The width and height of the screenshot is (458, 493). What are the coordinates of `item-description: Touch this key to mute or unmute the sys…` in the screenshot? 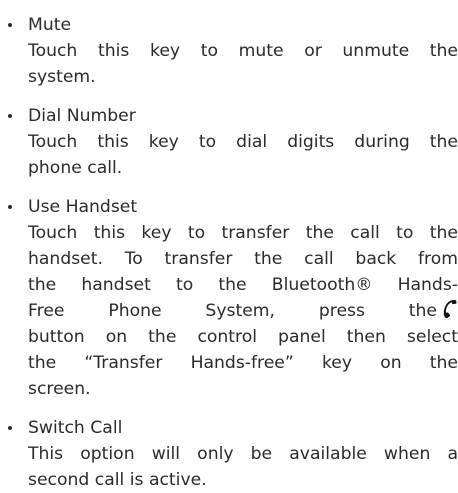 It's located at (243, 64).